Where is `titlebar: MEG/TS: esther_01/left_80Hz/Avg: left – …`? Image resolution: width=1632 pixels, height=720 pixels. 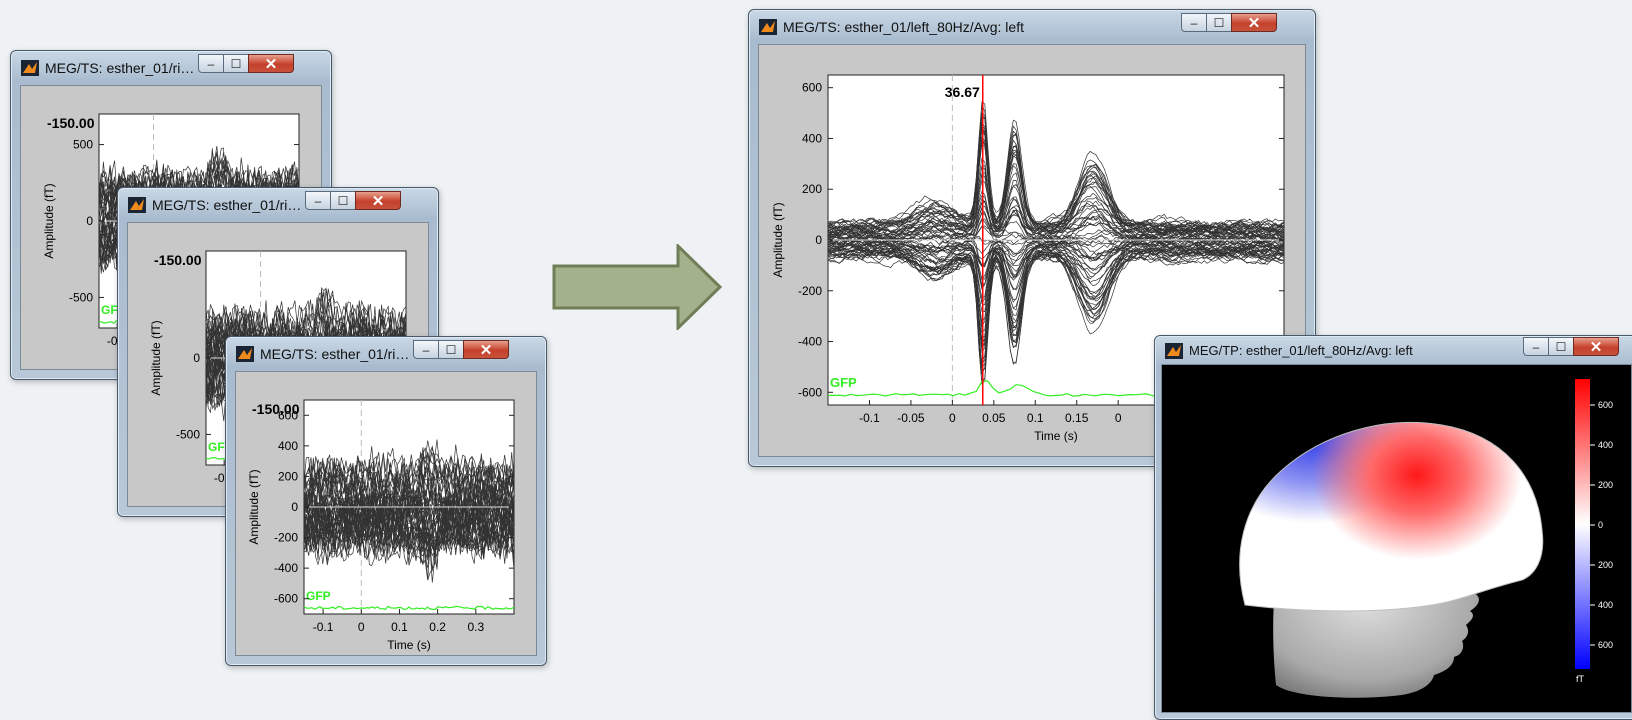 titlebar: MEG/TS: esther_01/left_80Hz/Avg: left – … is located at coordinates (1032, 26).